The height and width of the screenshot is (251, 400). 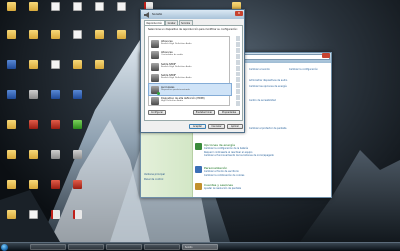 What do you see at coordinates (204, 112) in the screenshot?
I see `set-default-button: Predeterminar` at bounding box center [204, 112].